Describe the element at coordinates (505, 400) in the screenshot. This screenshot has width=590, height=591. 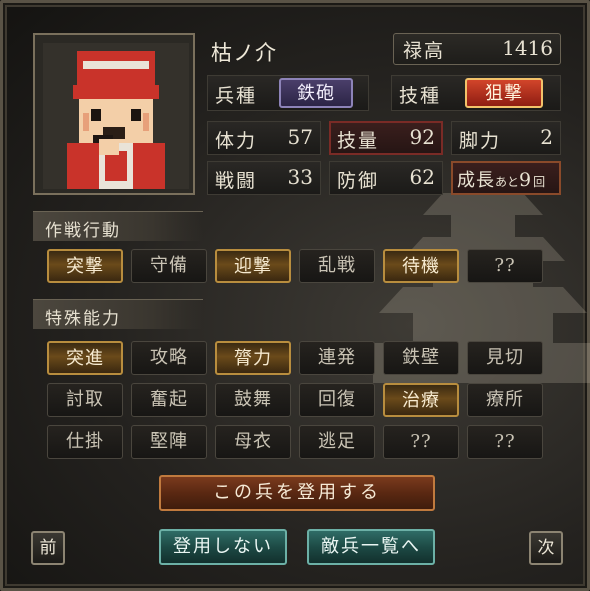
I see `ability-button-12: 療所` at that location.